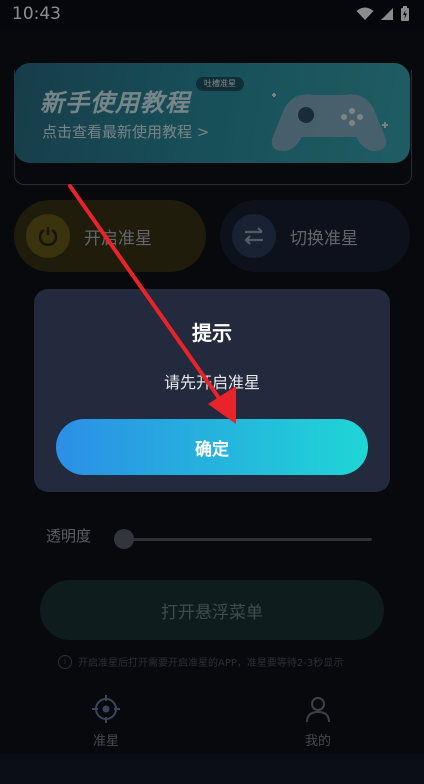  Describe the element at coordinates (212, 447) in the screenshot. I see `confirm-button: 确定` at that location.